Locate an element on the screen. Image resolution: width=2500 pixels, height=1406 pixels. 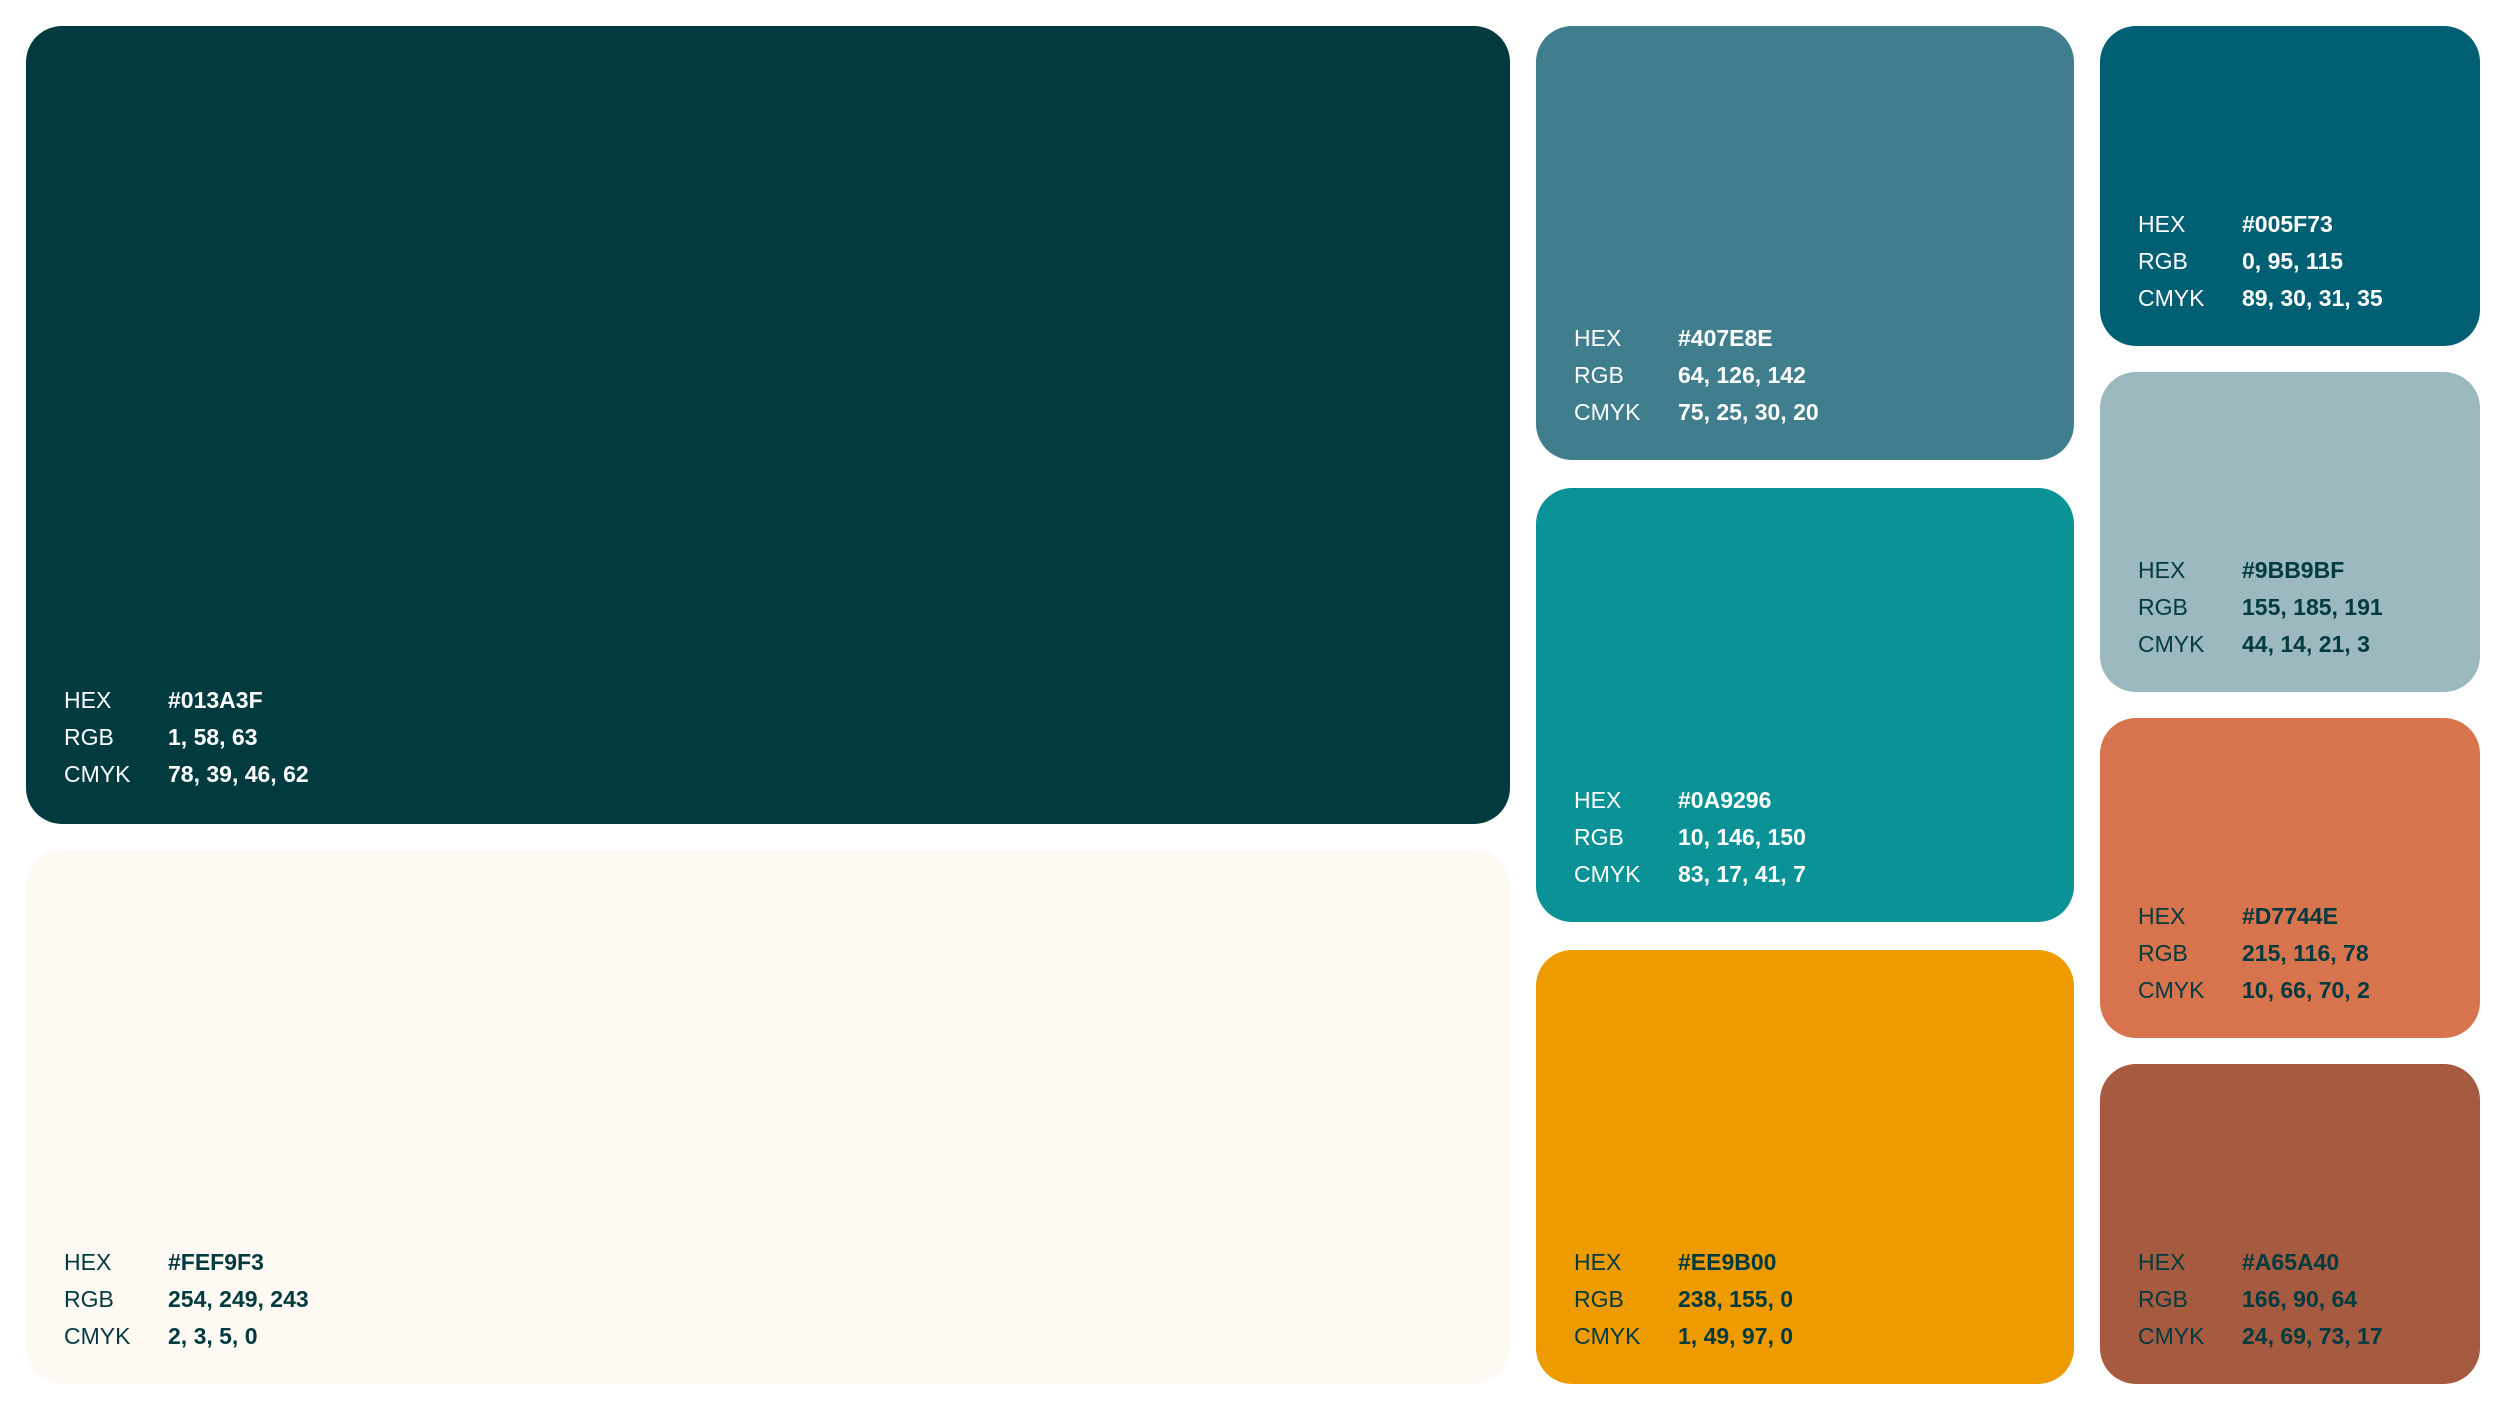
cmyk-value: 83, 17, 41, 7 is located at coordinates (1742, 874).